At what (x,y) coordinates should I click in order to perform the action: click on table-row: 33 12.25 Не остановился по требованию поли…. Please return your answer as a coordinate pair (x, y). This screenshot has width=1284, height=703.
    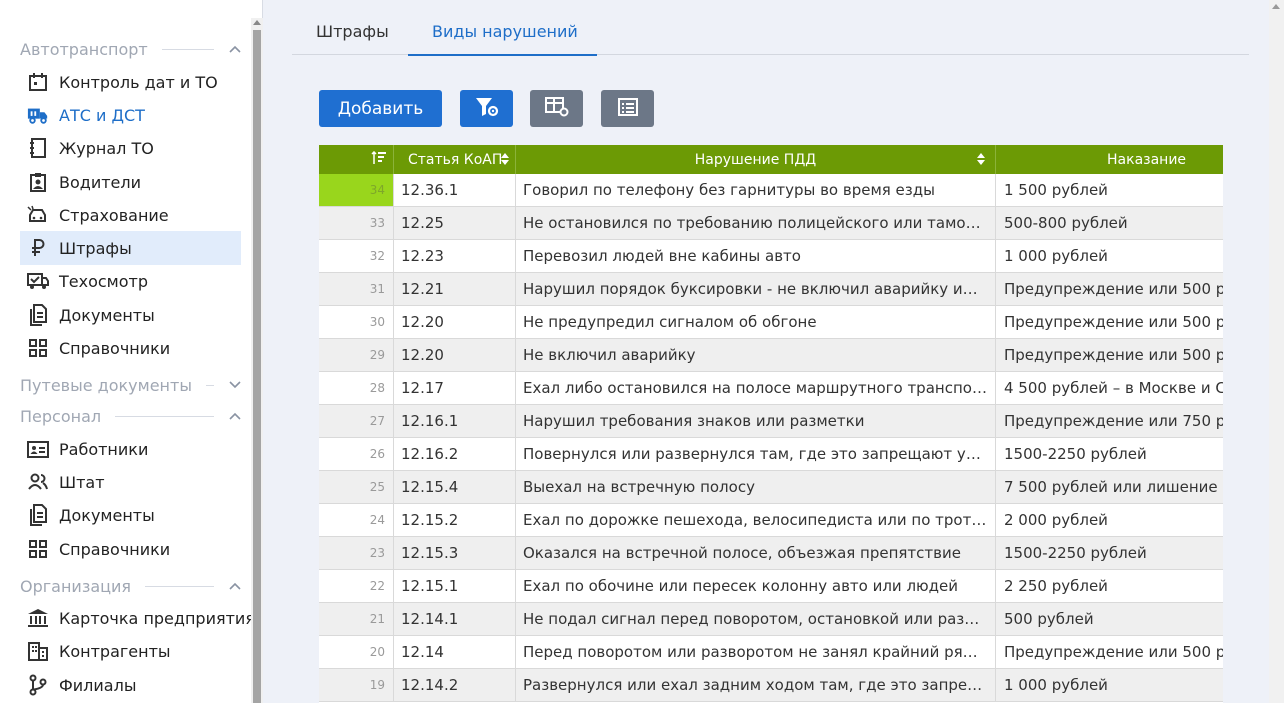
    Looking at the image, I should click on (771, 223).